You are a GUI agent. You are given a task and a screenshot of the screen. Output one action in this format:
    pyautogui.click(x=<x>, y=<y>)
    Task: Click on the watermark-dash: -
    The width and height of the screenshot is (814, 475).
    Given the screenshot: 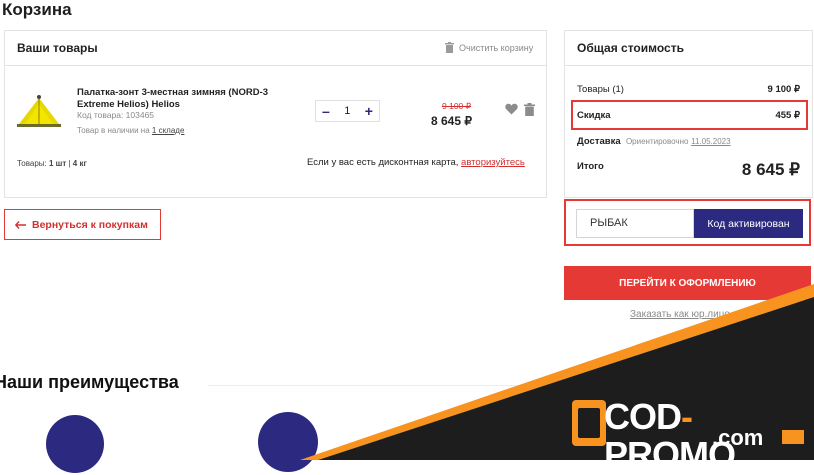 What is the action you would take?
    pyautogui.click(x=687, y=416)
    